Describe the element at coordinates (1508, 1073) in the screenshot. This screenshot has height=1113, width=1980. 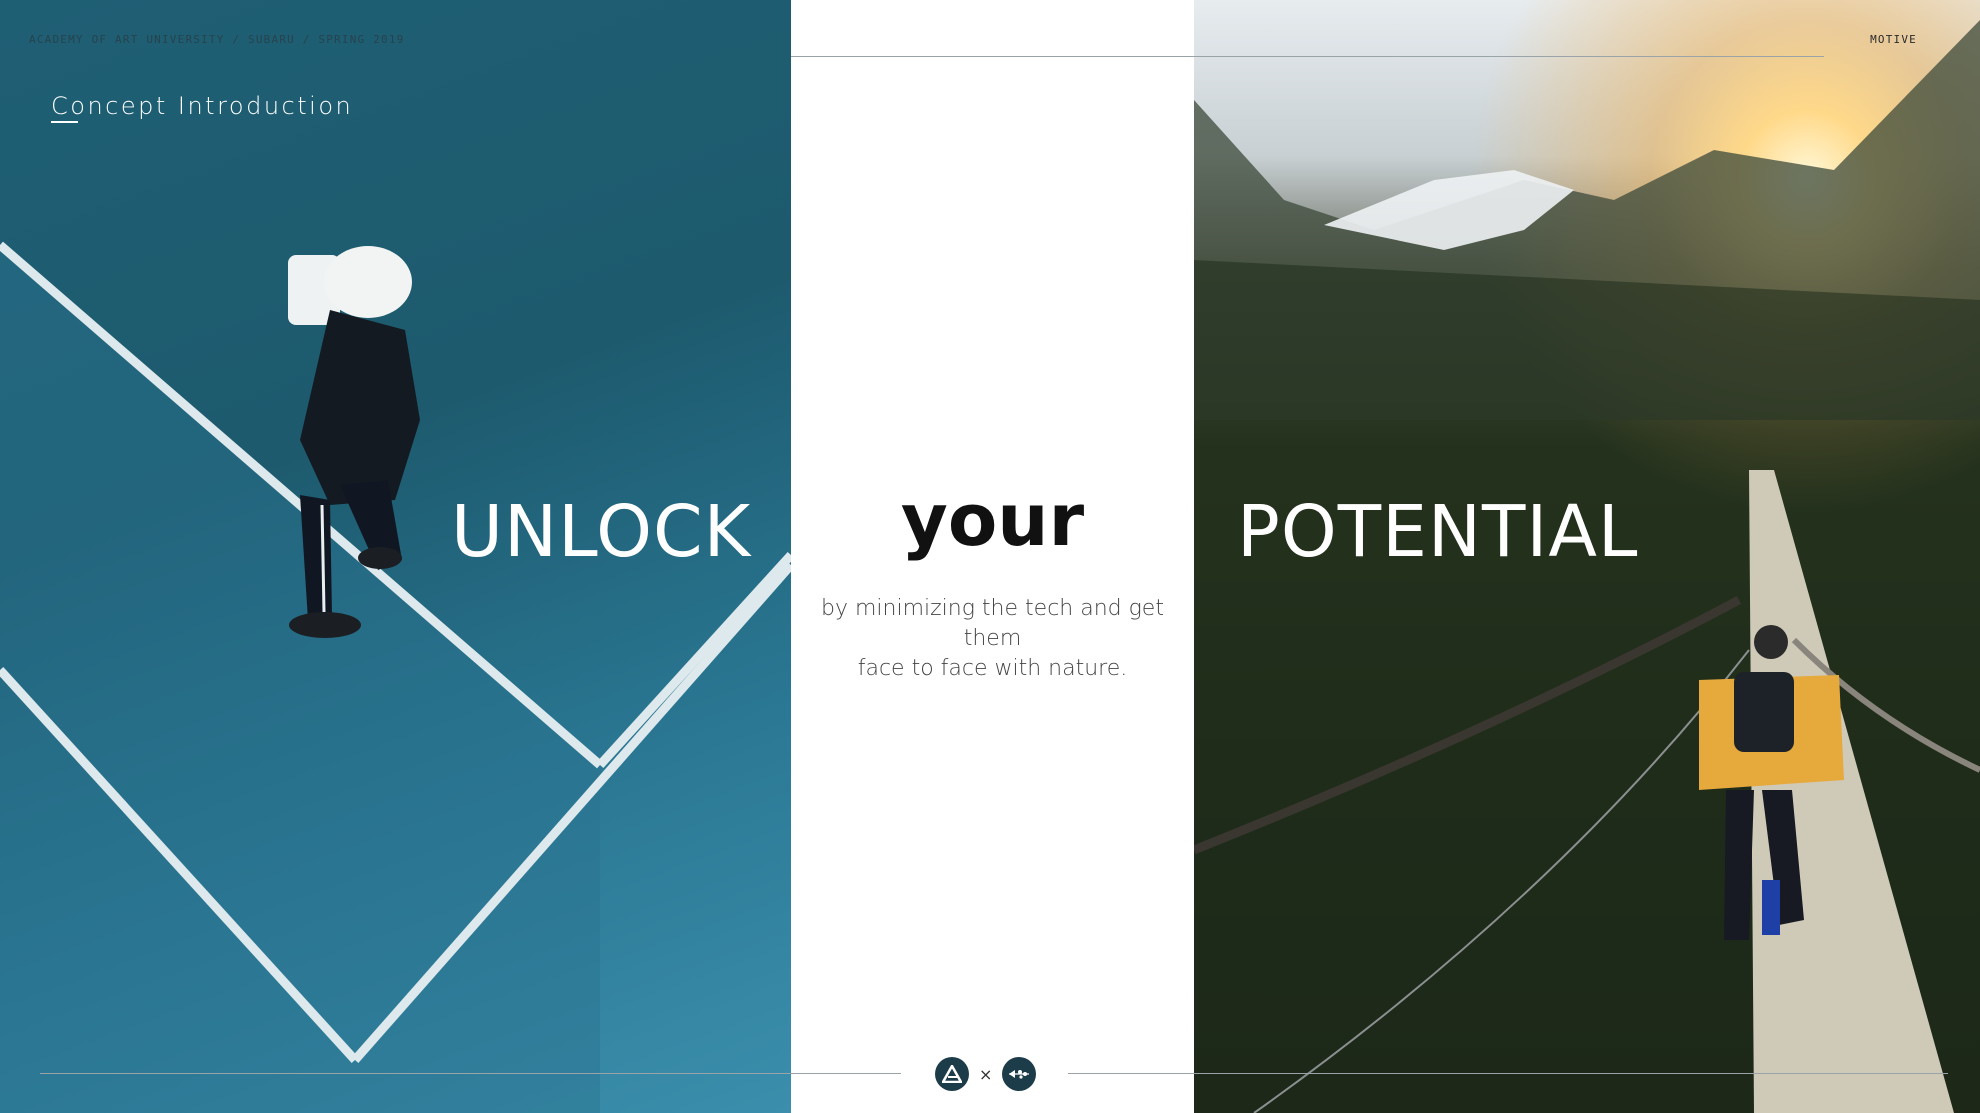
I see `bottom-divider-right` at that location.